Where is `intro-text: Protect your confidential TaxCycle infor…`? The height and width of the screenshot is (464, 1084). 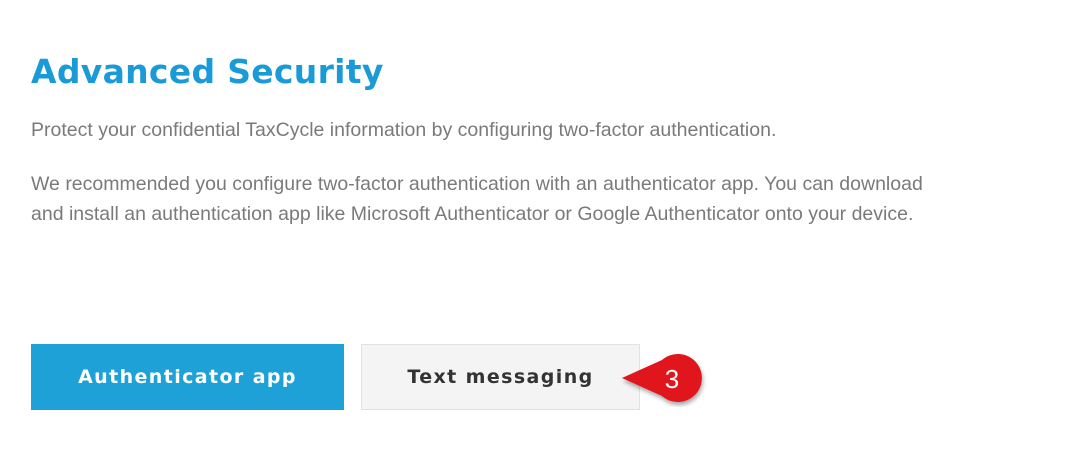
intro-text: Protect your confidential TaxCycle infor… is located at coordinates (404, 130).